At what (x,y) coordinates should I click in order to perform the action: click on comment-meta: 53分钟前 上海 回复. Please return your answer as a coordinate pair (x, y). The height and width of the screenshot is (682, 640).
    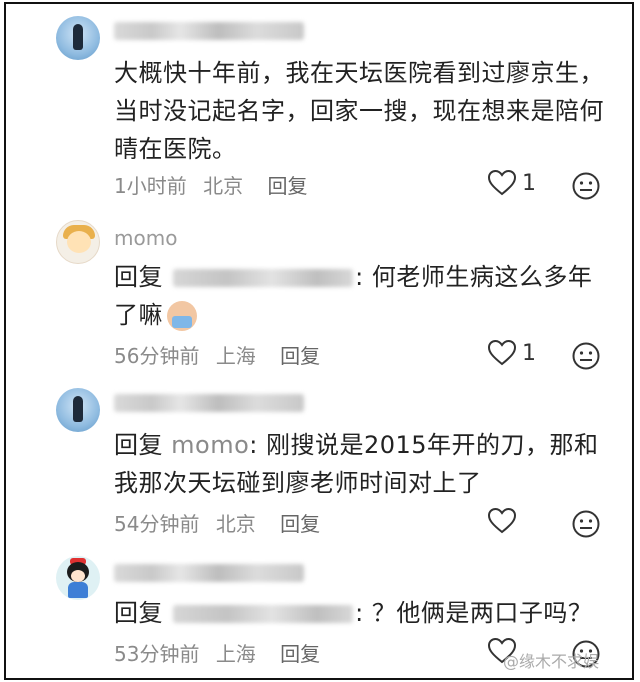
    Looking at the image, I should click on (222, 652).